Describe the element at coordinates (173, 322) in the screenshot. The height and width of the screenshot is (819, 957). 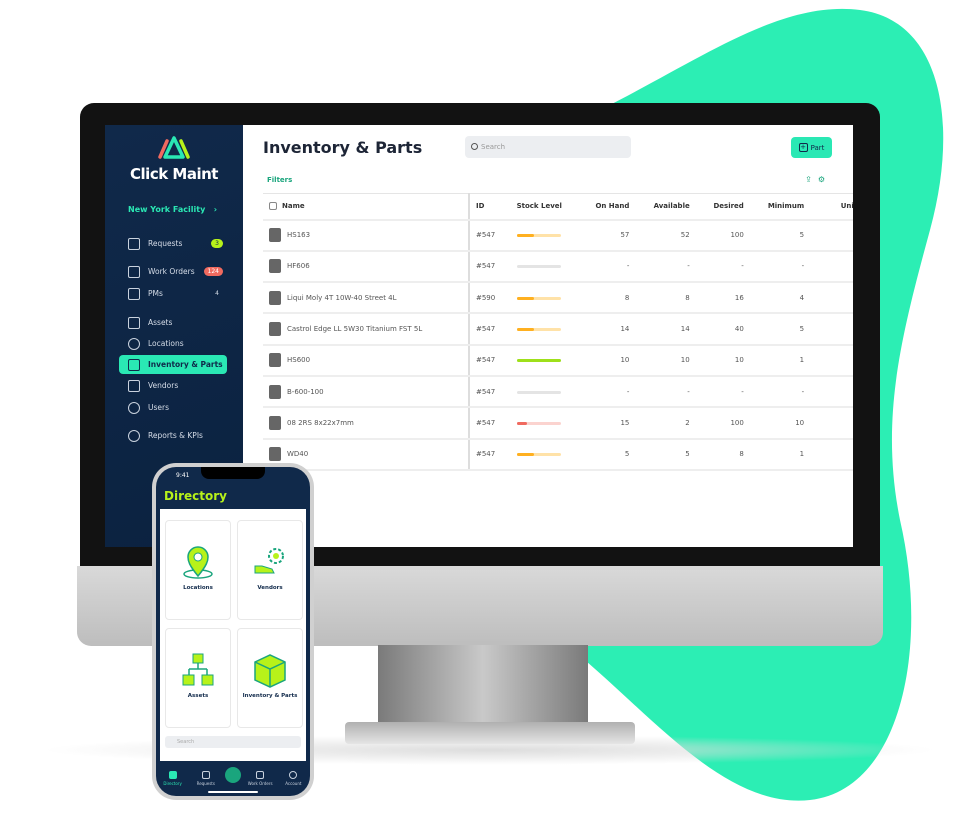
I see `sidebar-item-assets: Assets` at that location.